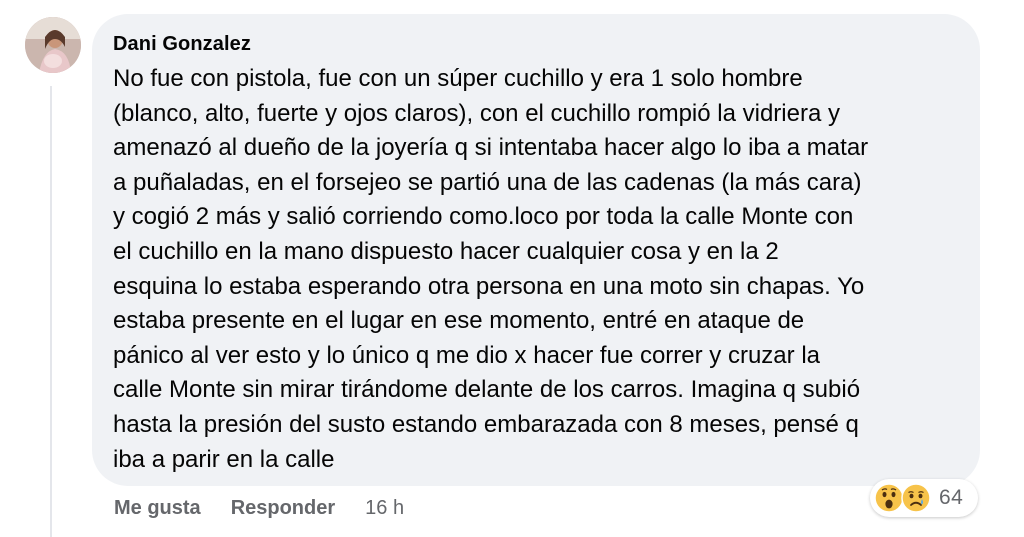 Image resolution: width=1024 pixels, height=537 pixels. What do you see at coordinates (384, 508) in the screenshot?
I see `comment-timestamp: 16 h` at bounding box center [384, 508].